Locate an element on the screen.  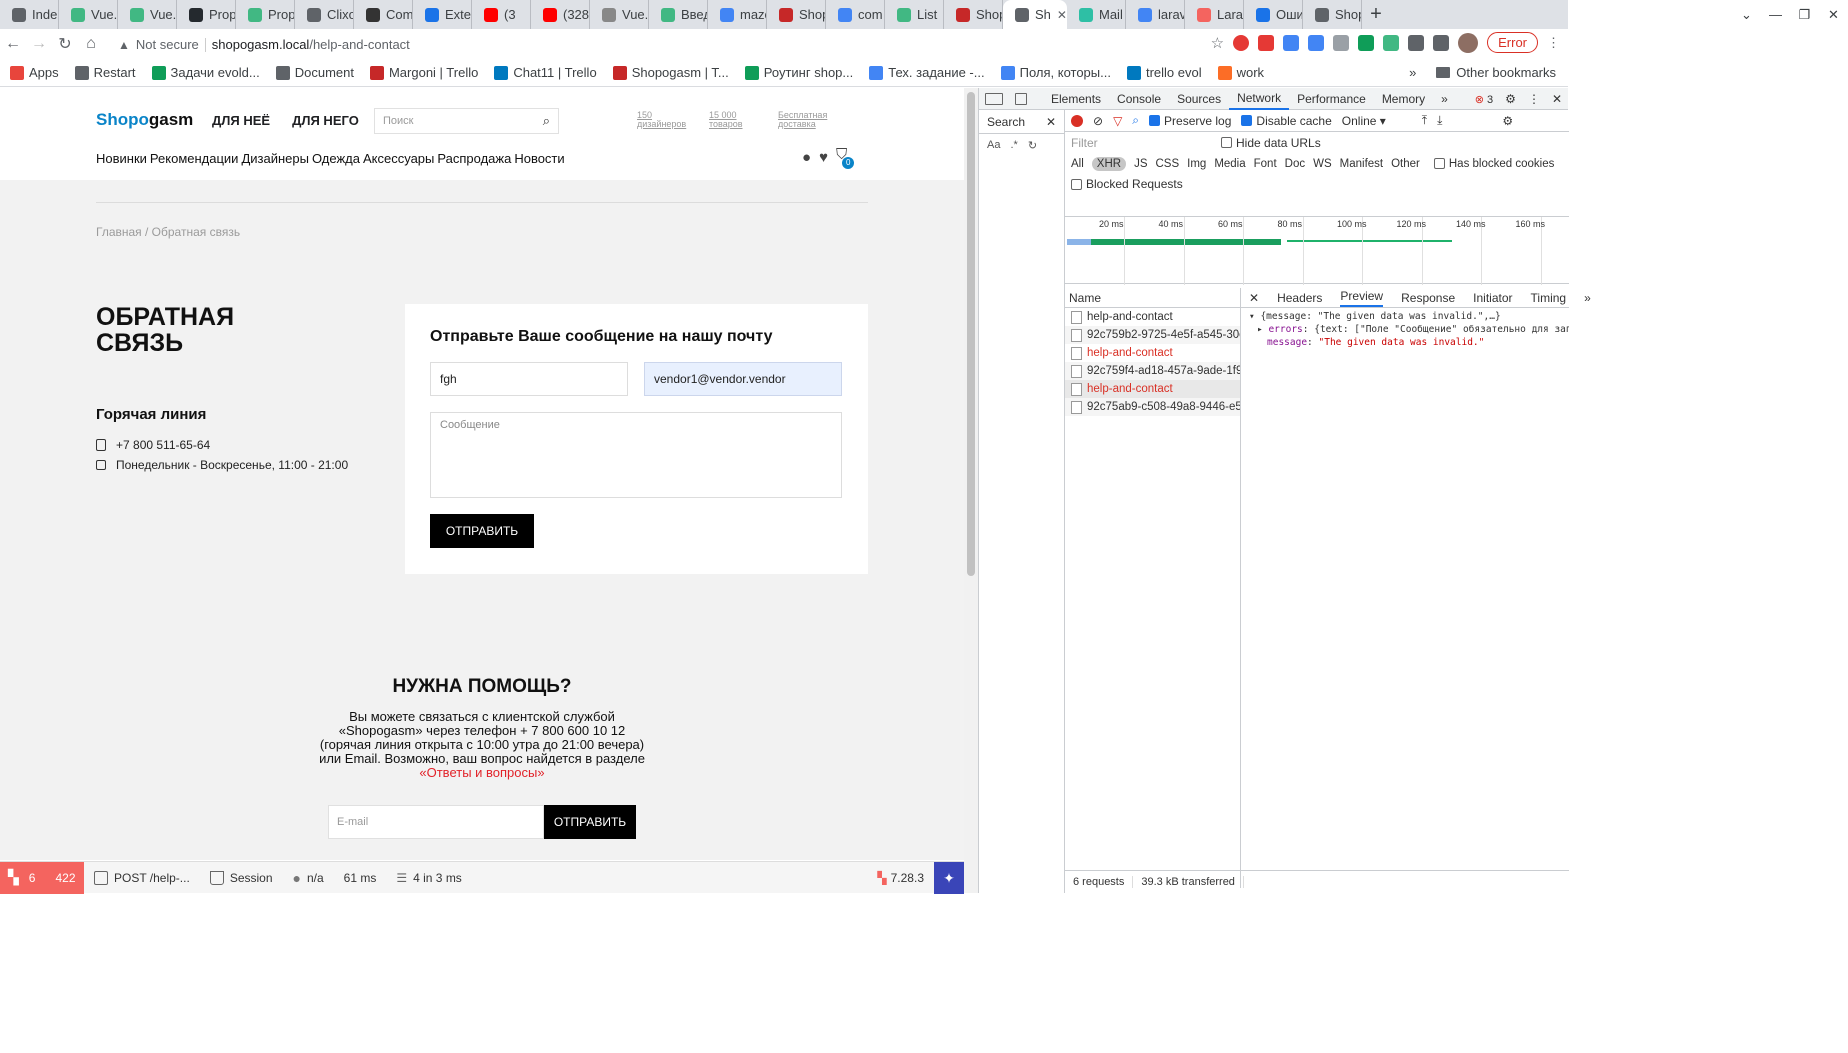
reading-list-icon is located at coordinates (1441, 42).